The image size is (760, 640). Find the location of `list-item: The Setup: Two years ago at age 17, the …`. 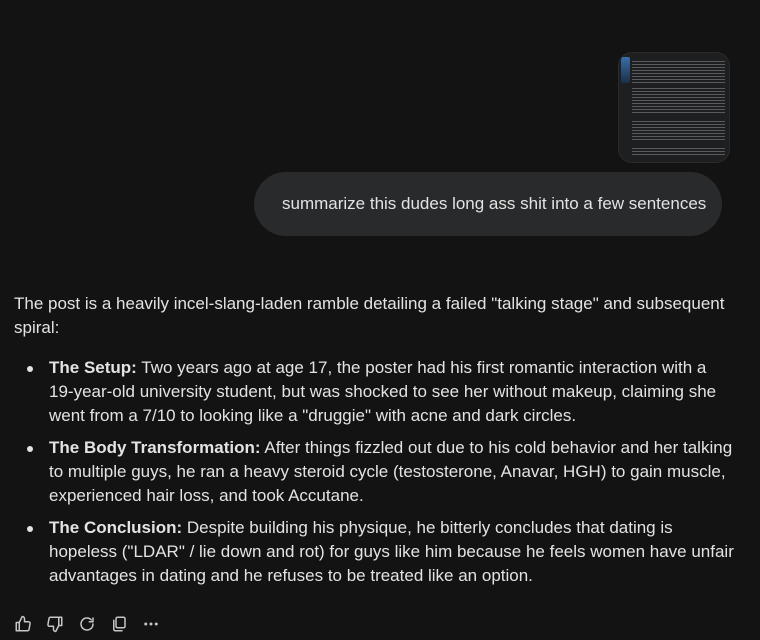

list-item: The Setup: Two years ago at age 17, the … is located at coordinates (380, 392).